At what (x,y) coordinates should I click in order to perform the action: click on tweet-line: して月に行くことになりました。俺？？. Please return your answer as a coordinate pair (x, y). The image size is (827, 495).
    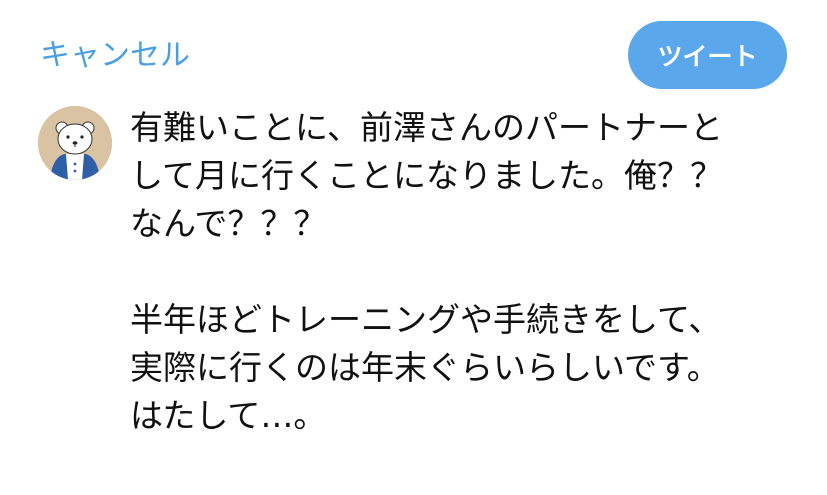
    Looking at the image, I should click on (427, 175).